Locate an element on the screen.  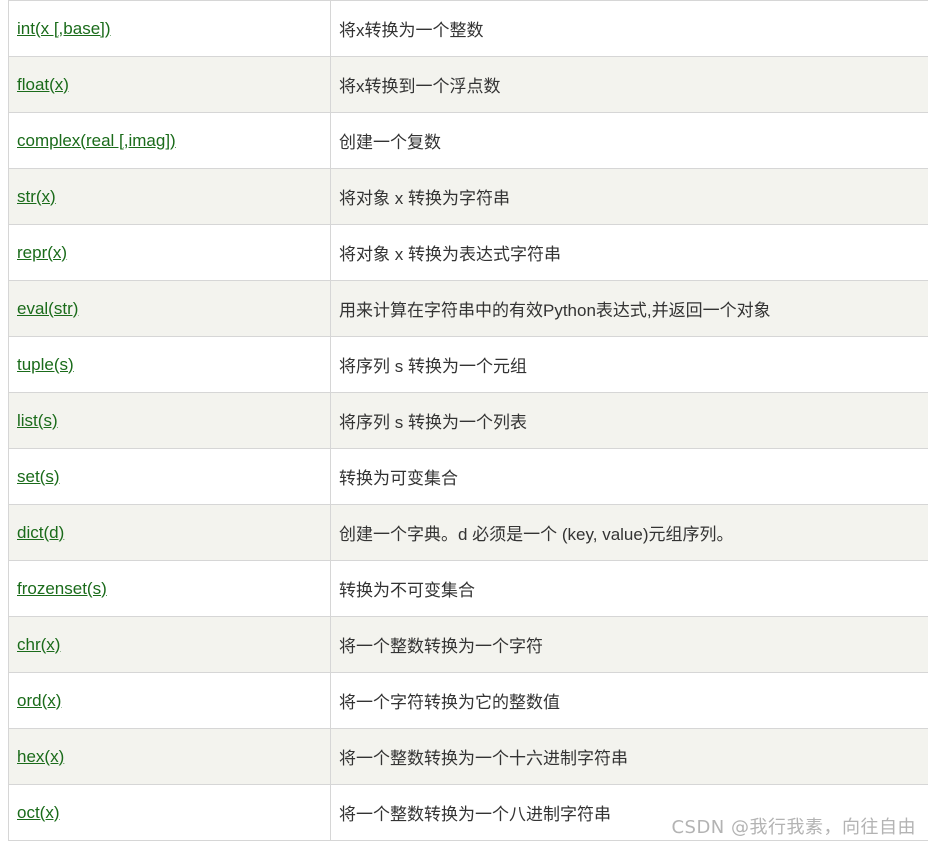
table-row: ord(x) 将一个字符转换为它的整数值 is located at coordinates (468, 700).